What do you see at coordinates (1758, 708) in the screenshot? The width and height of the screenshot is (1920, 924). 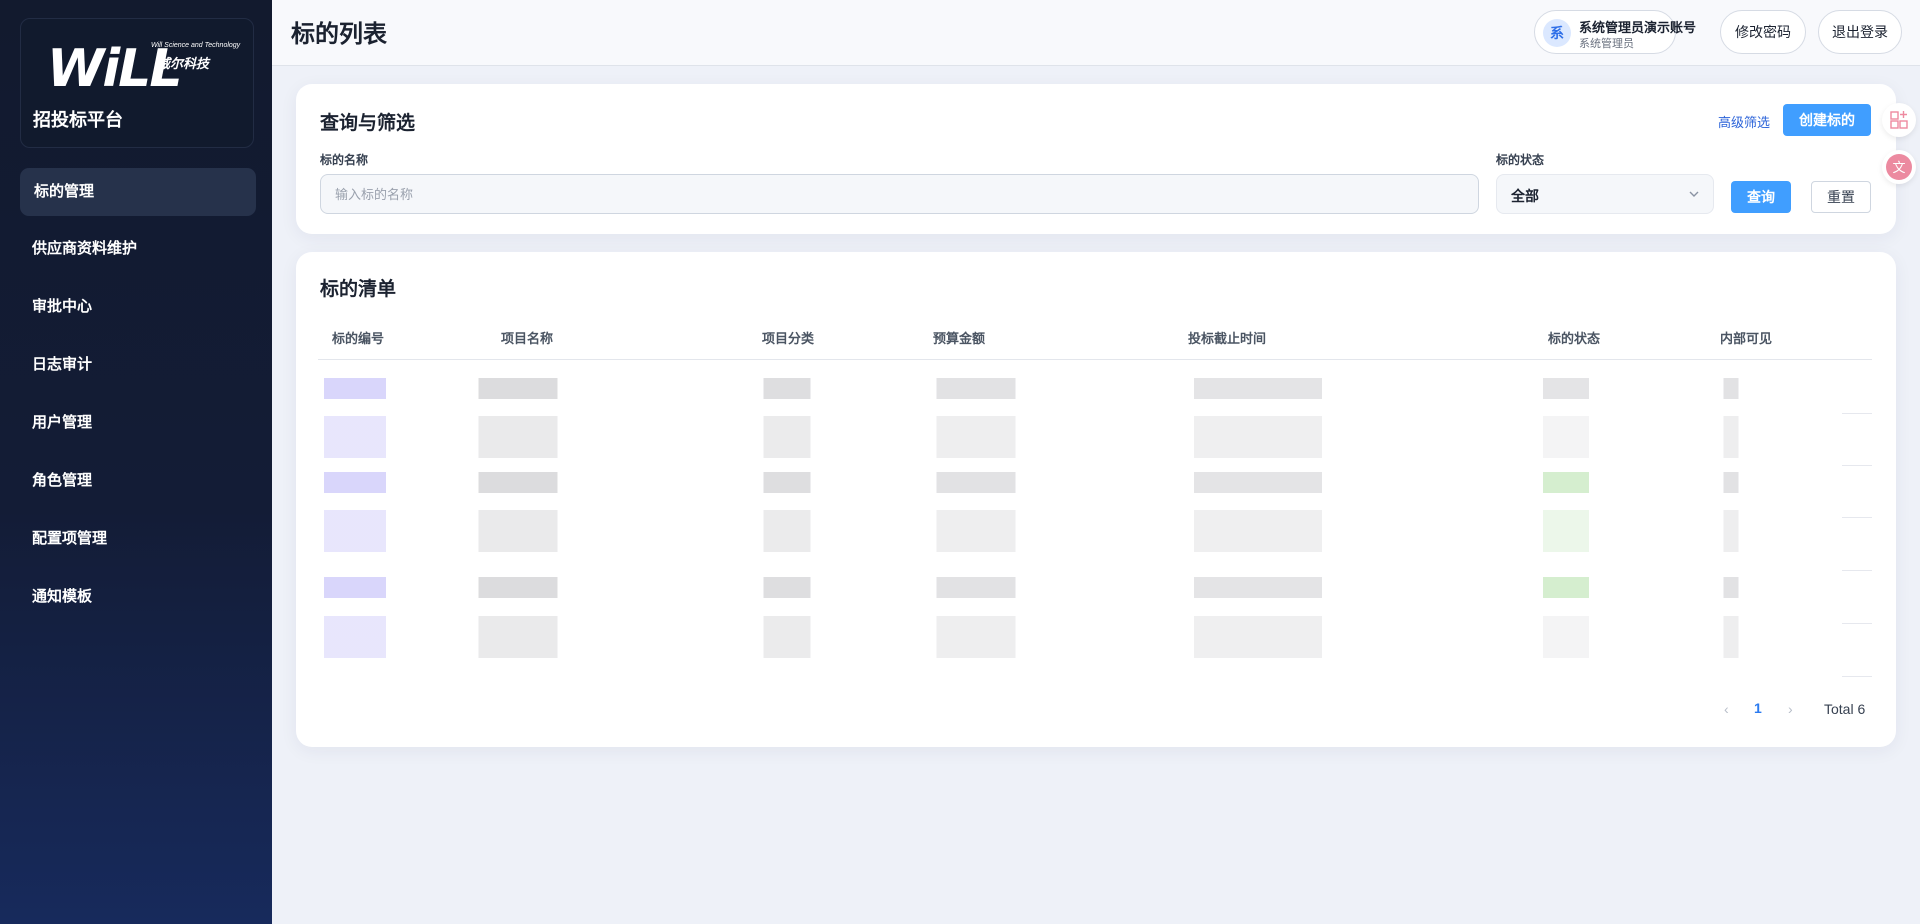 I see `pagination-page-1: 1` at bounding box center [1758, 708].